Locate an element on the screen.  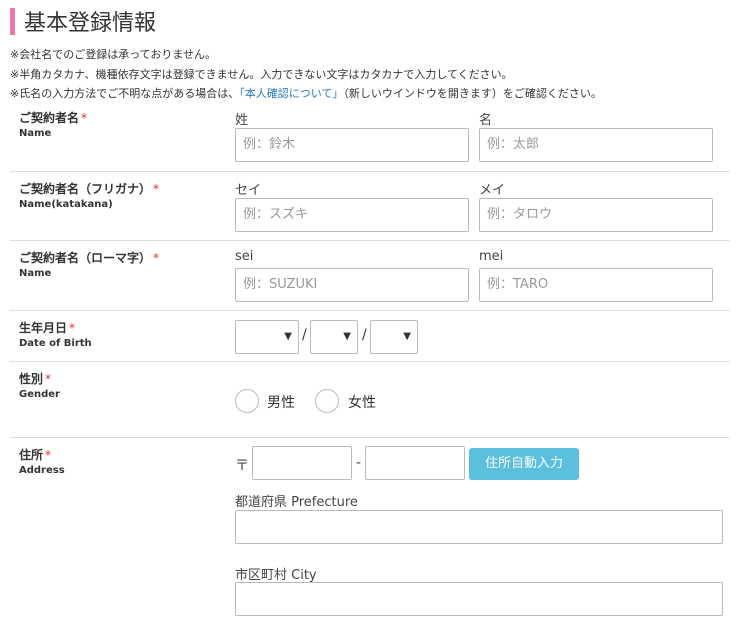
title-accent-bar is located at coordinates (12, 21).